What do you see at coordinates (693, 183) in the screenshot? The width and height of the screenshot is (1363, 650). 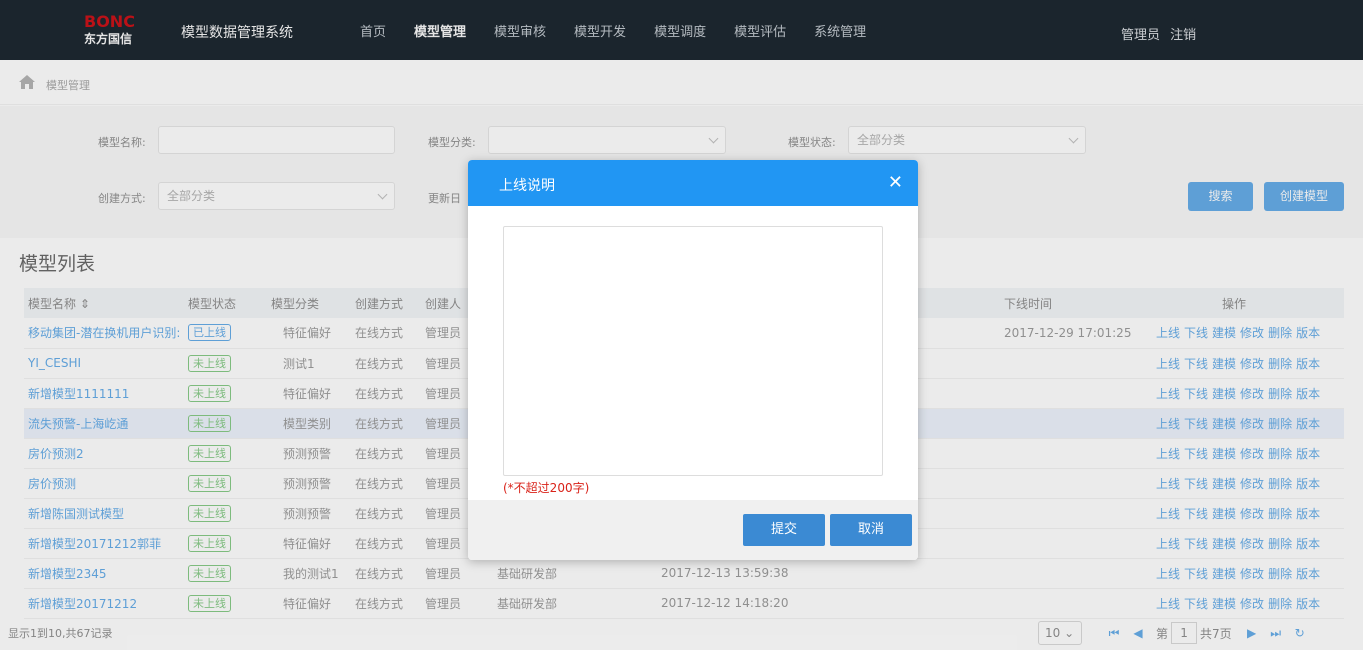 I see `dialog-header: 上线说明 ✕` at bounding box center [693, 183].